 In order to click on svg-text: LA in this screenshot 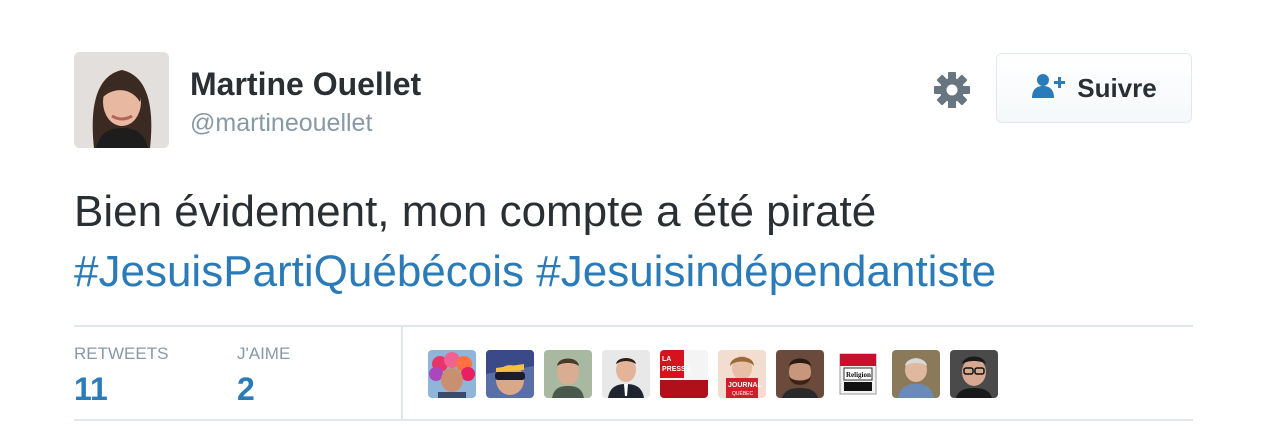, I will do `click(666, 359)`.